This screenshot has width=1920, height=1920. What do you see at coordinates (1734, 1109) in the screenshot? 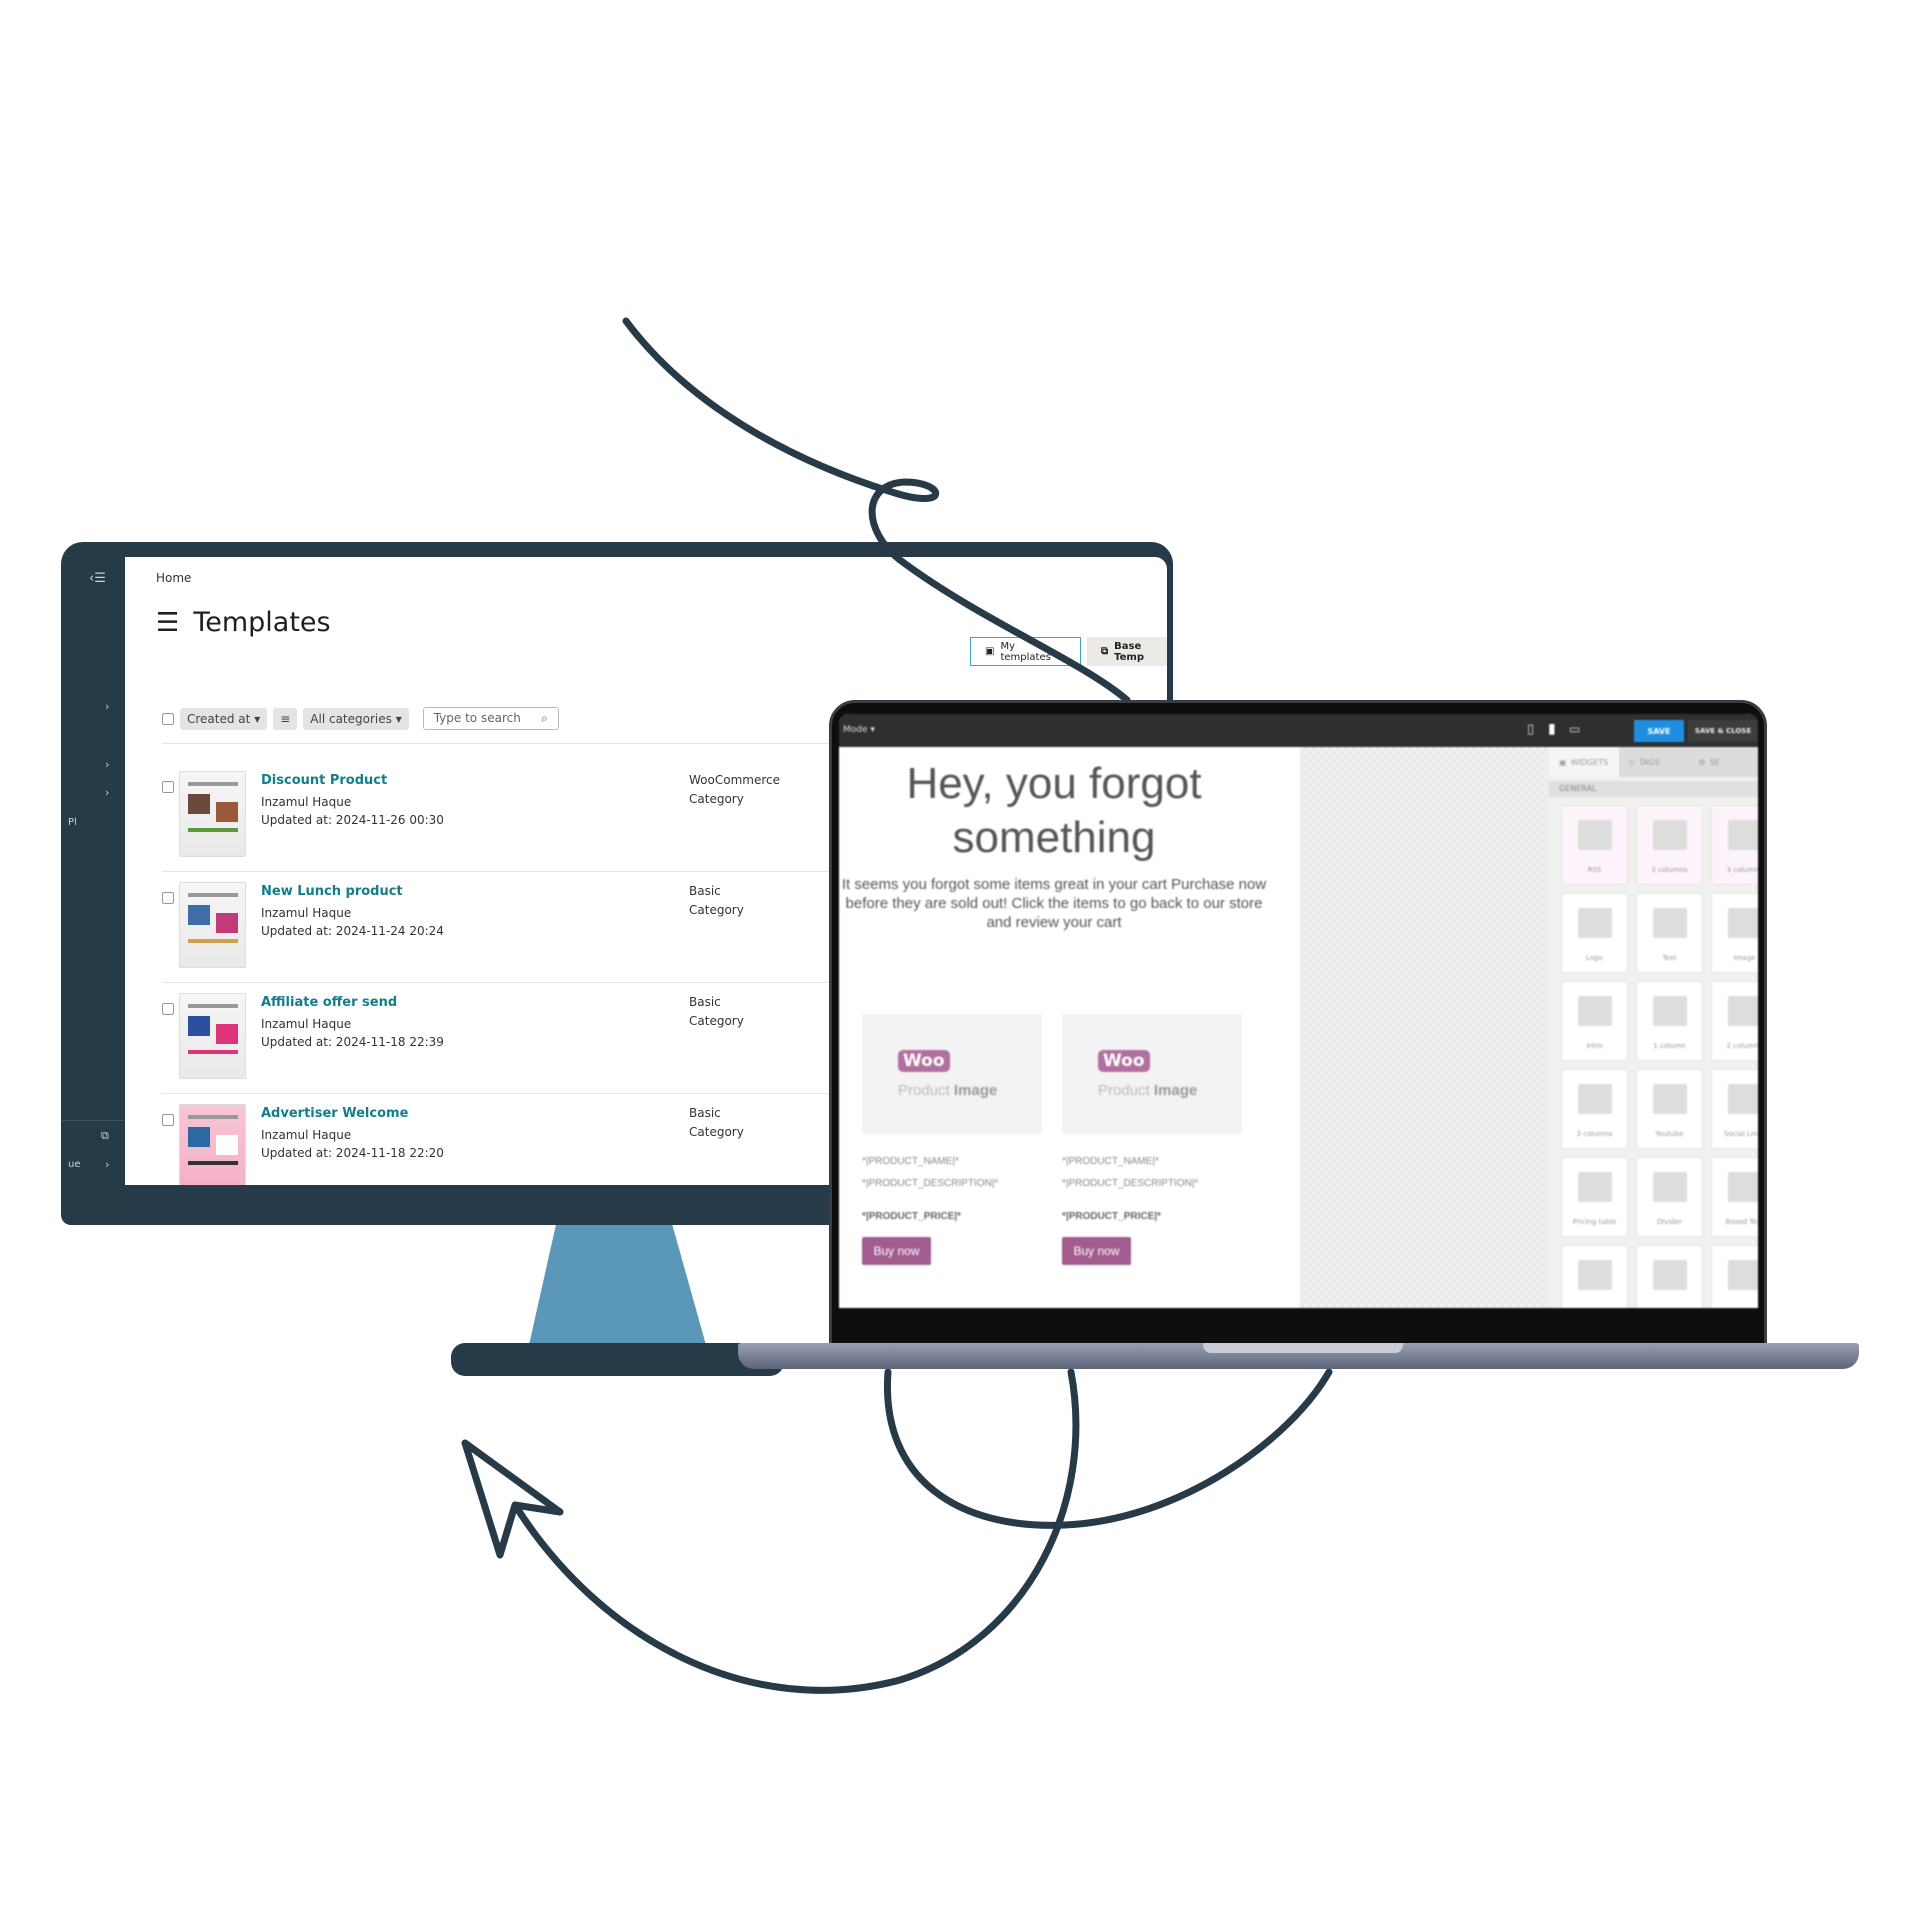
I see `widget-tile: Social Links` at bounding box center [1734, 1109].